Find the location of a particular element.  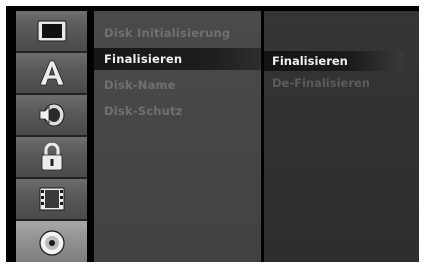

category-lock is located at coordinates (51, 158).